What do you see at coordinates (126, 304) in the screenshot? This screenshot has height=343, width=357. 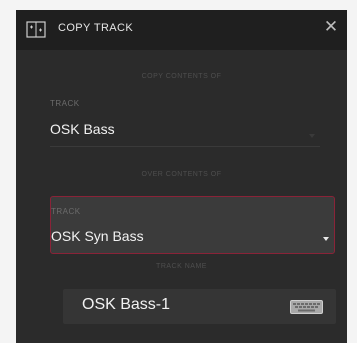 I see `track-name-value: OSK Bass-1` at bounding box center [126, 304].